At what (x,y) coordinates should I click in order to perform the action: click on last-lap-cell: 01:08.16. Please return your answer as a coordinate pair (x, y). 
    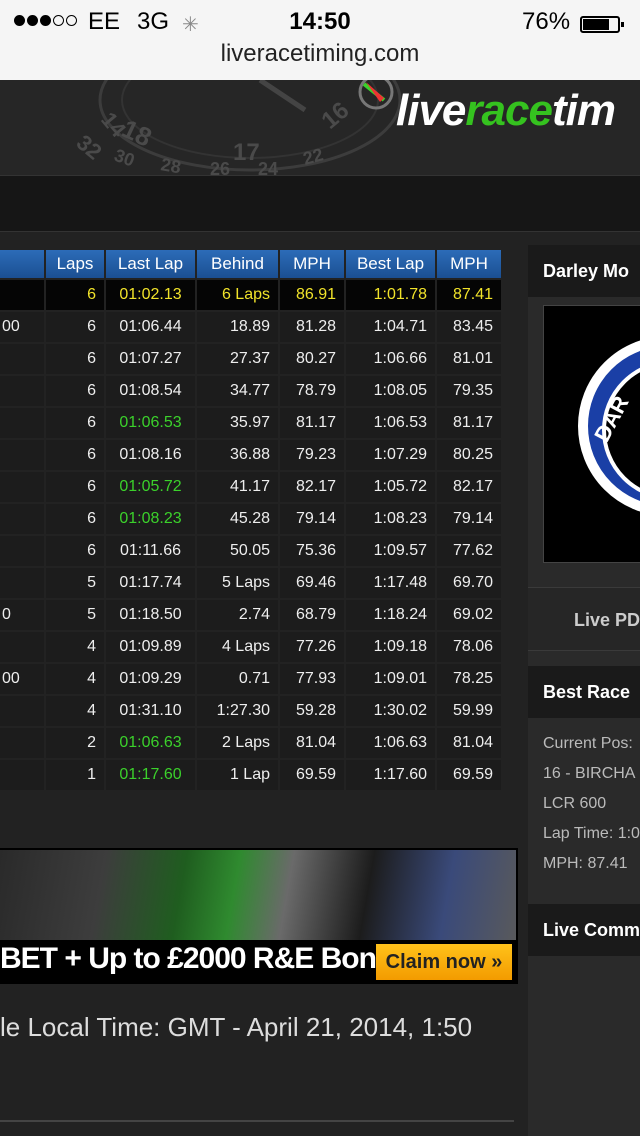
    Looking at the image, I should click on (150, 455).